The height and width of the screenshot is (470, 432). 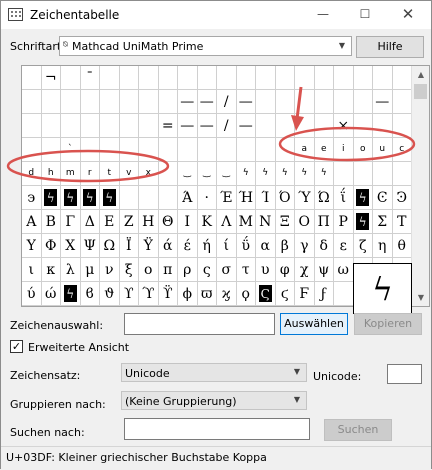 What do you see at coordinates (71, 270) in the screenshot?
I see `character-cell: λ` at bounding box center [71, 270].